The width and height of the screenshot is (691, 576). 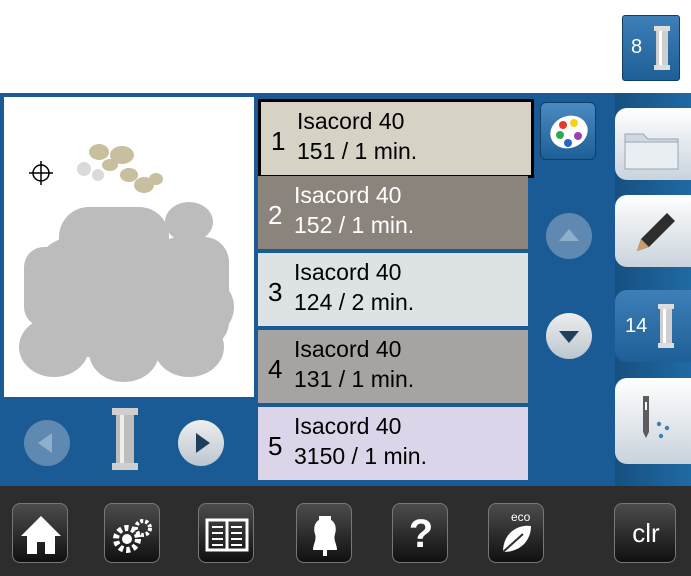 I want to click on home-icon, so click(x=41, y=535).